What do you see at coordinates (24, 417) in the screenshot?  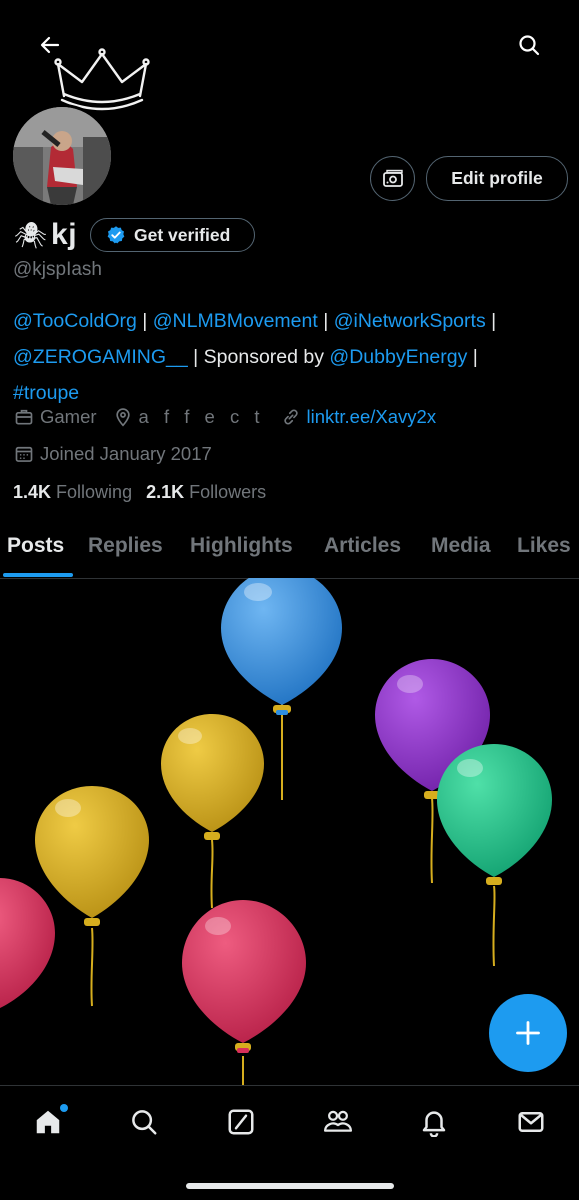 I see `briefcase-icon` at bounding box center [24, 417].